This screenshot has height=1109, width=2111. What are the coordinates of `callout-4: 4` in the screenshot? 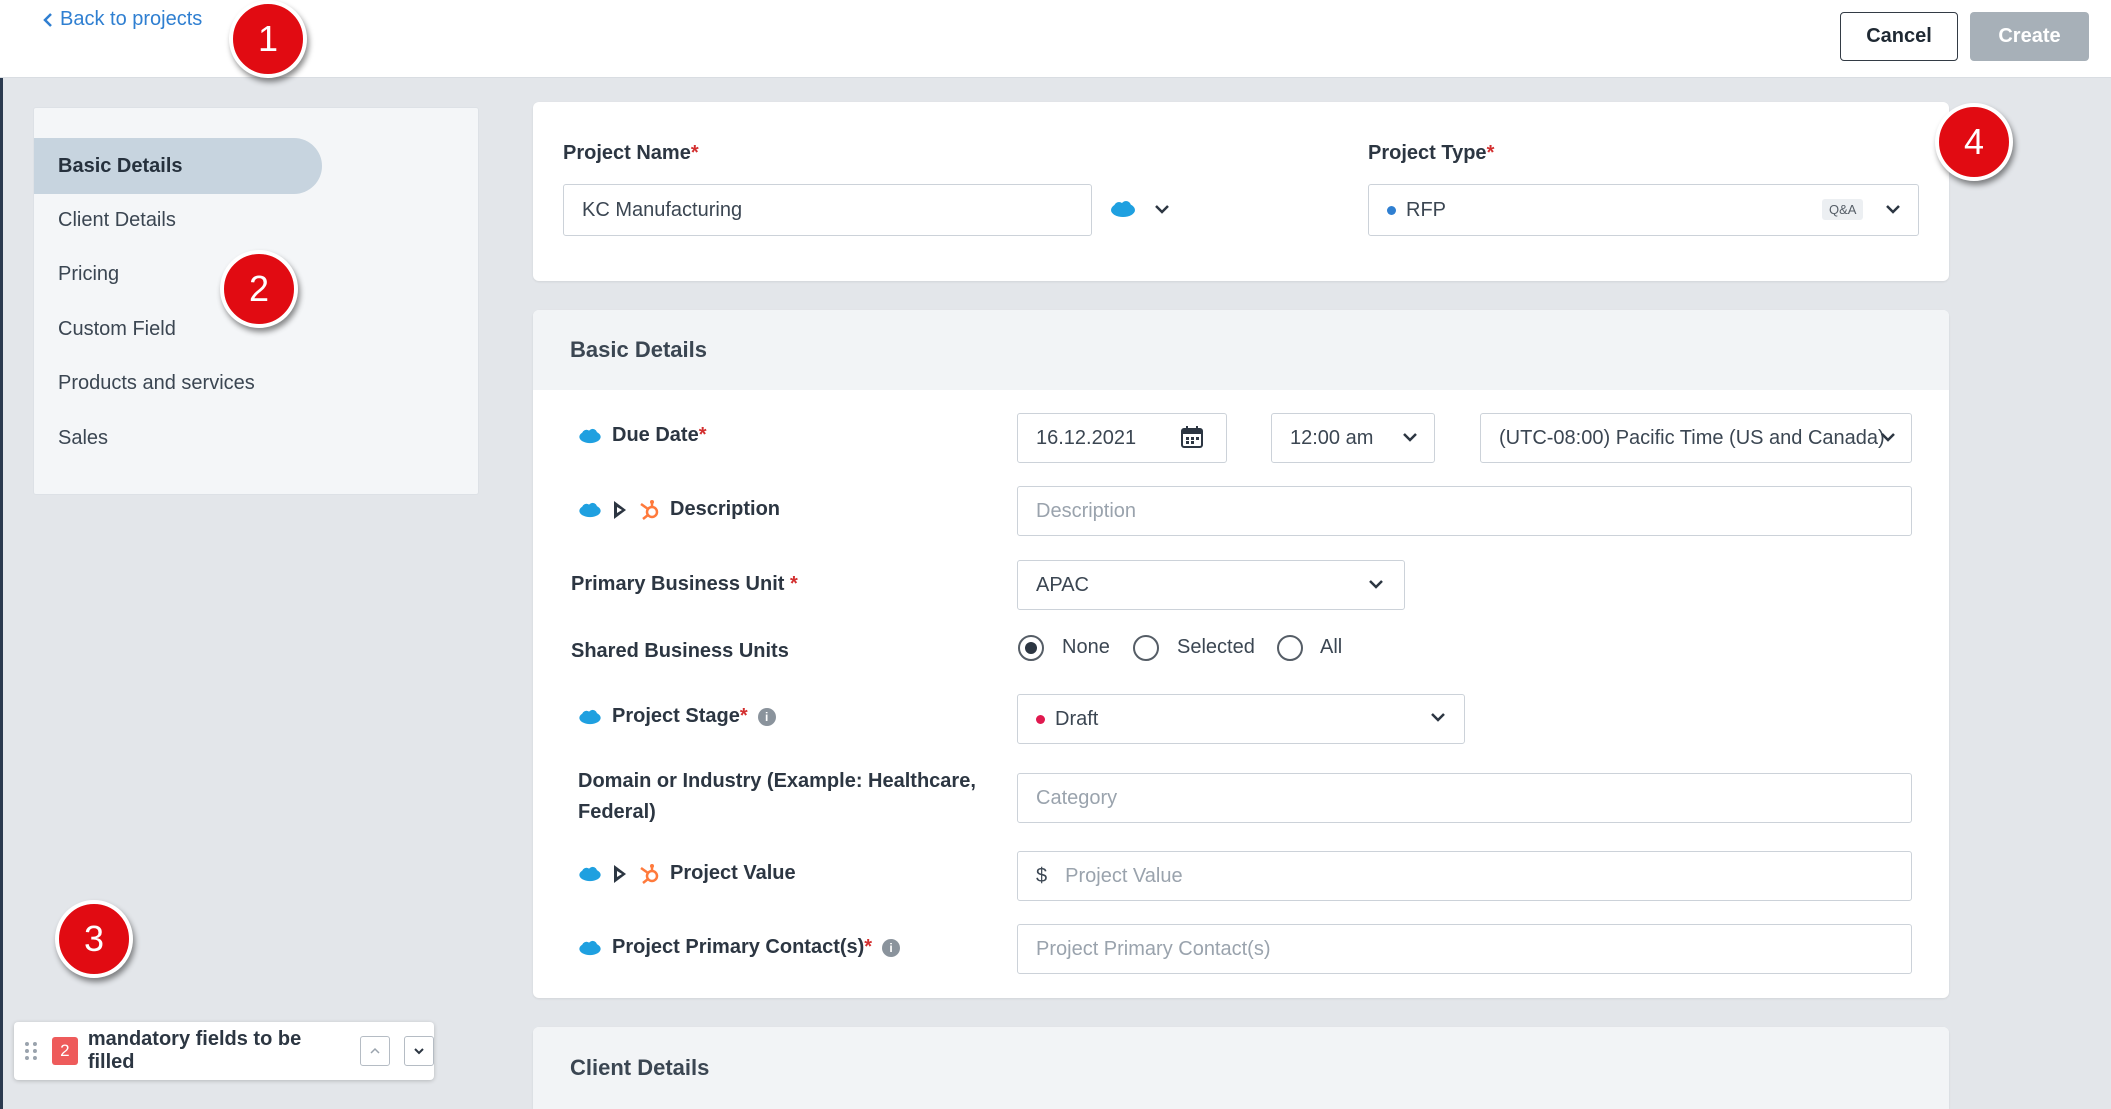 It's located at (1974, 142).